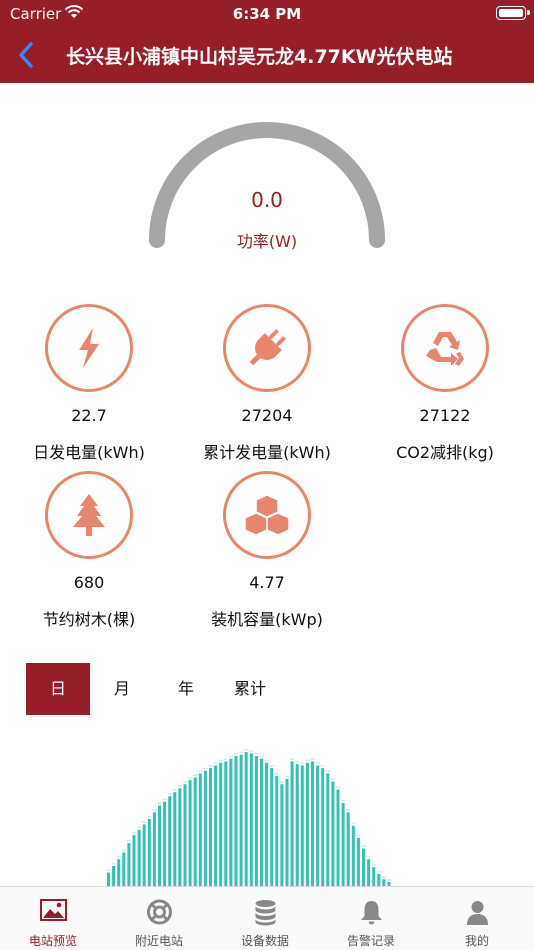 The image size is (534, 950). Describe the element at coordinates (250, 689) in the screenshot. I see `tab-cumulative: 累计` at that location.